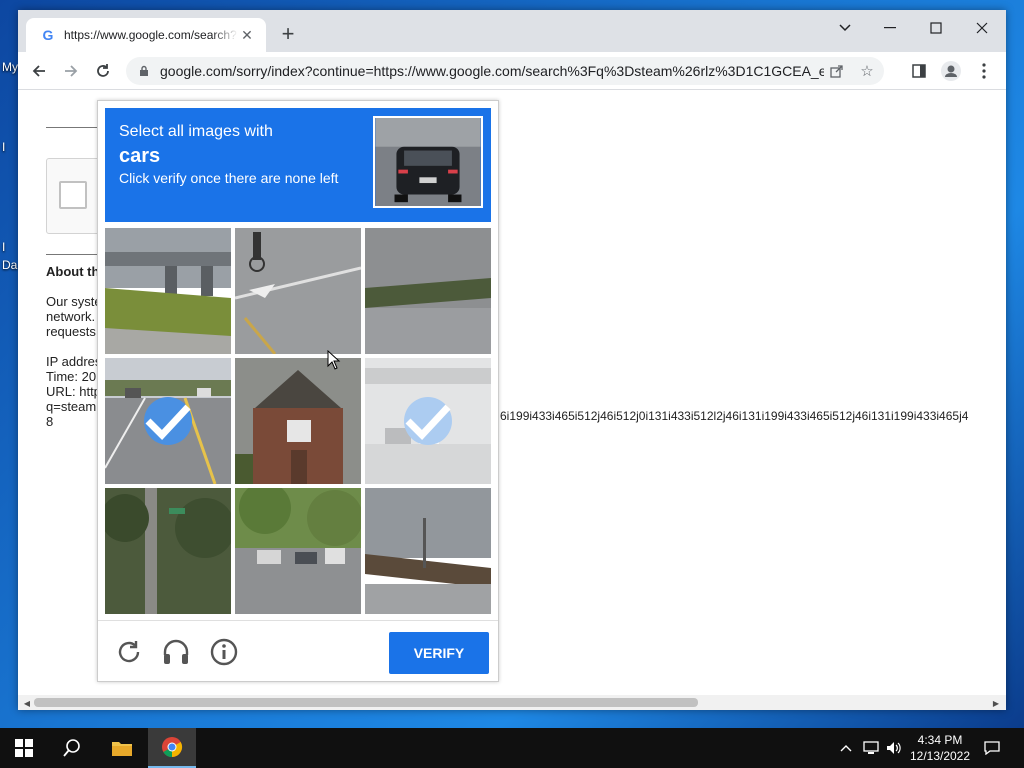 The width and height of the screenshot is (1024, 768). I want to click on minimize-icon, so click(890, 28).